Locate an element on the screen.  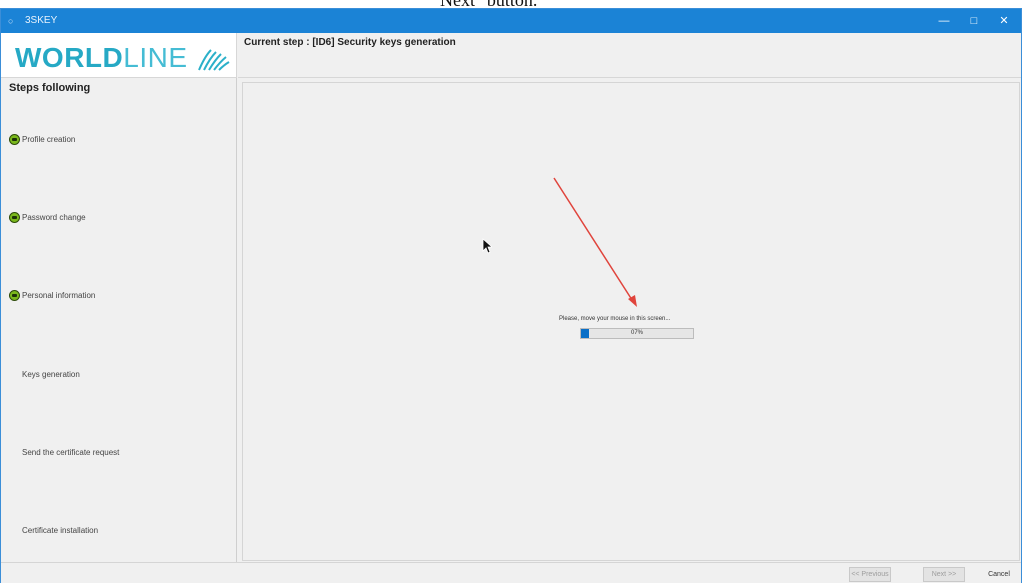
step-label: Certificate installation is located at coordinates (60, 530).